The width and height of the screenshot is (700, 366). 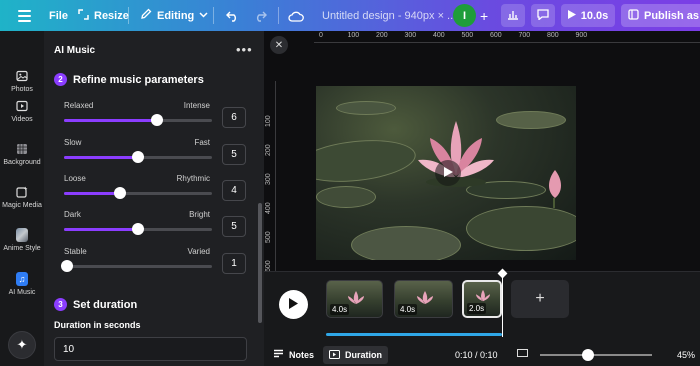 What do you see at coordinates (150, 349) in the screenshot?
I see `duration-input: 10` at bounding box center [150, 349].